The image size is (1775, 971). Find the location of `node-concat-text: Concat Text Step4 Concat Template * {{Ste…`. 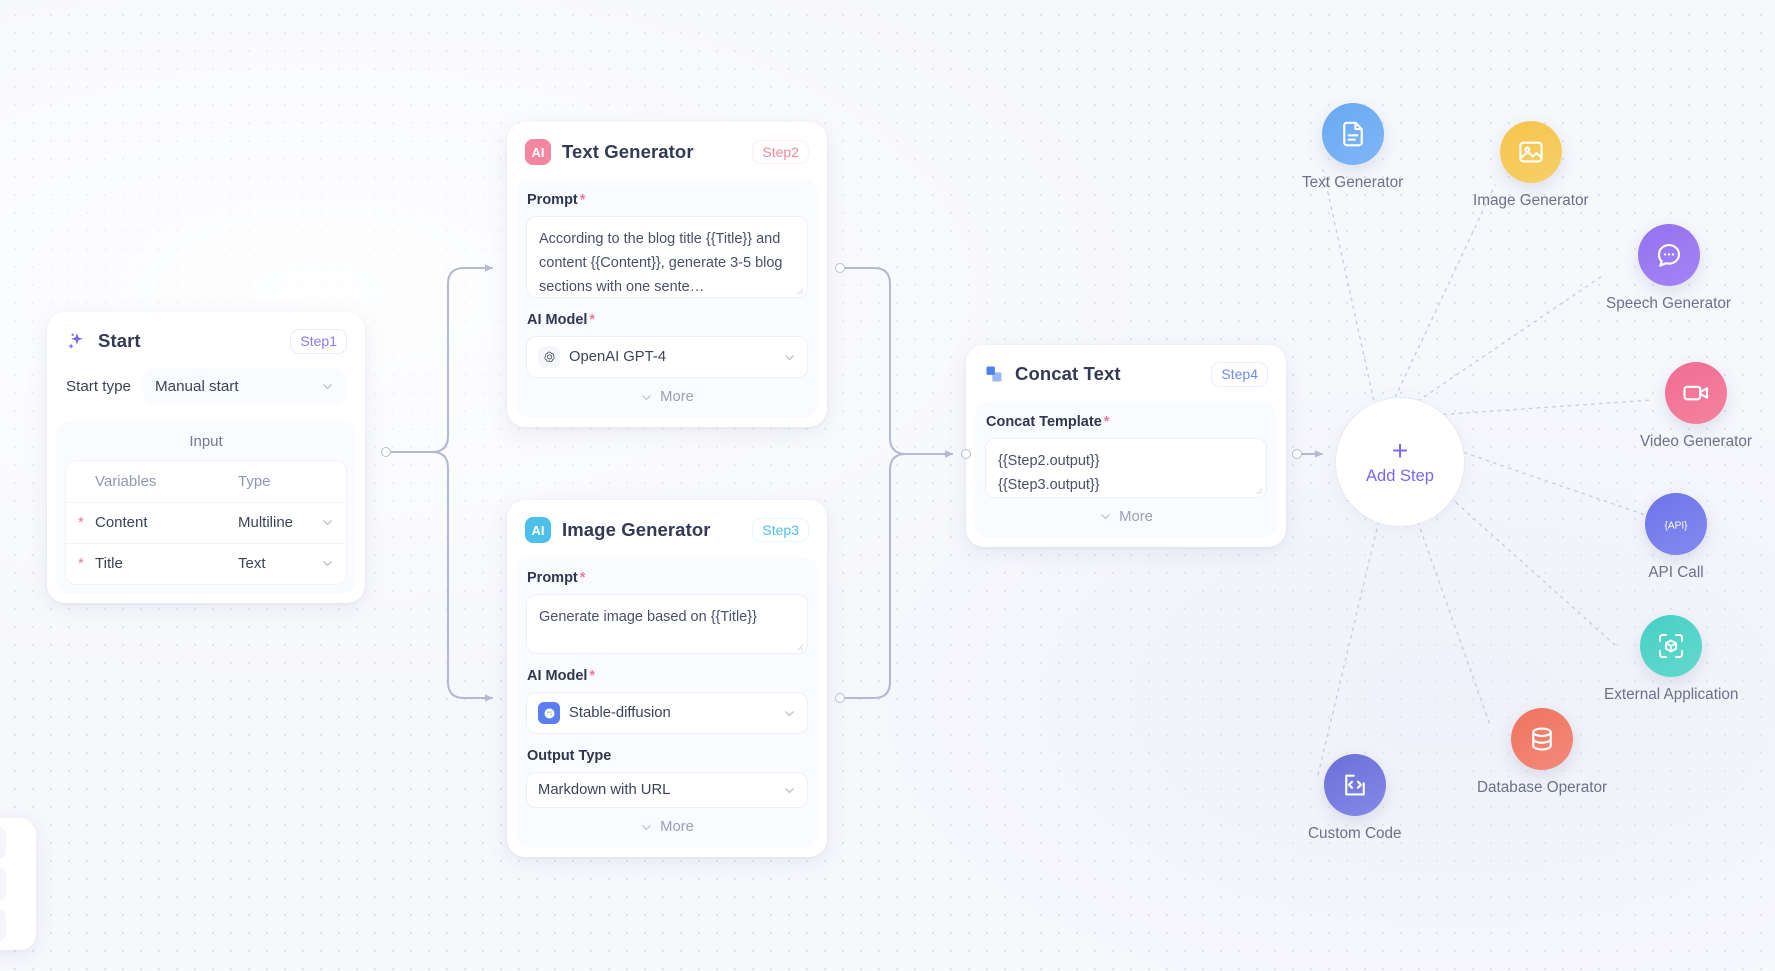

node-concat-text: Concat Text Step4 Concat Template * {{Ste… is located at coordinates (1126, 446).